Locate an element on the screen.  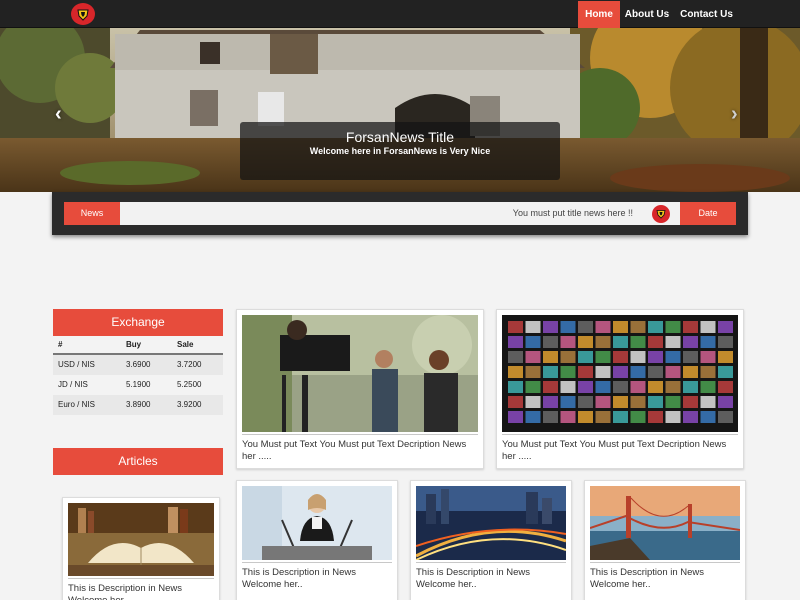
nav-home-link: Home is located at coordinates (599, 14).